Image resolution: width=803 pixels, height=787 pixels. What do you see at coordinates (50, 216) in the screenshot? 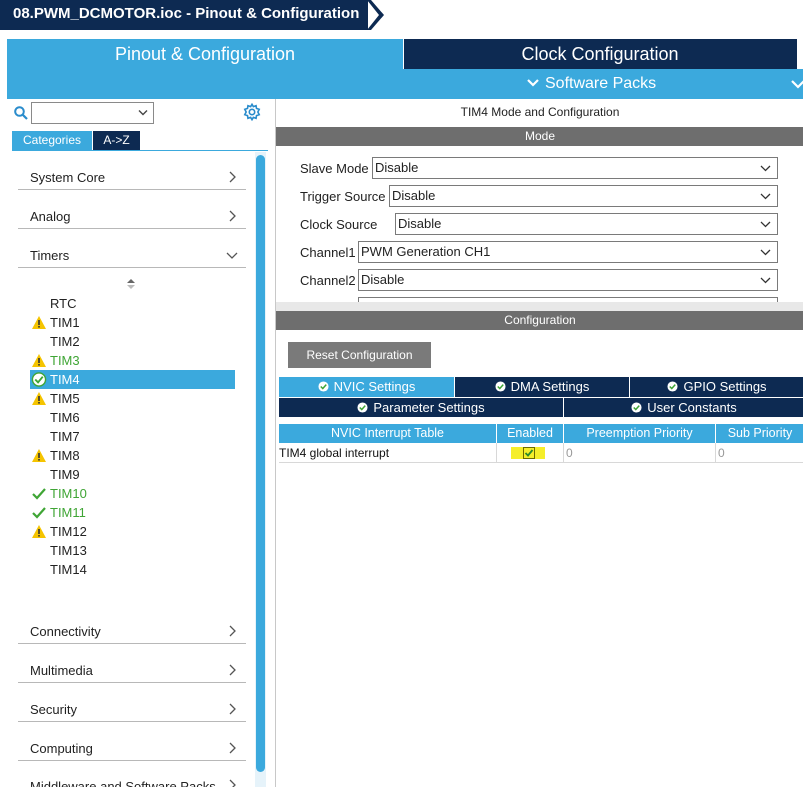
I see `category-label: Analog` at bounding box center [50, 216].